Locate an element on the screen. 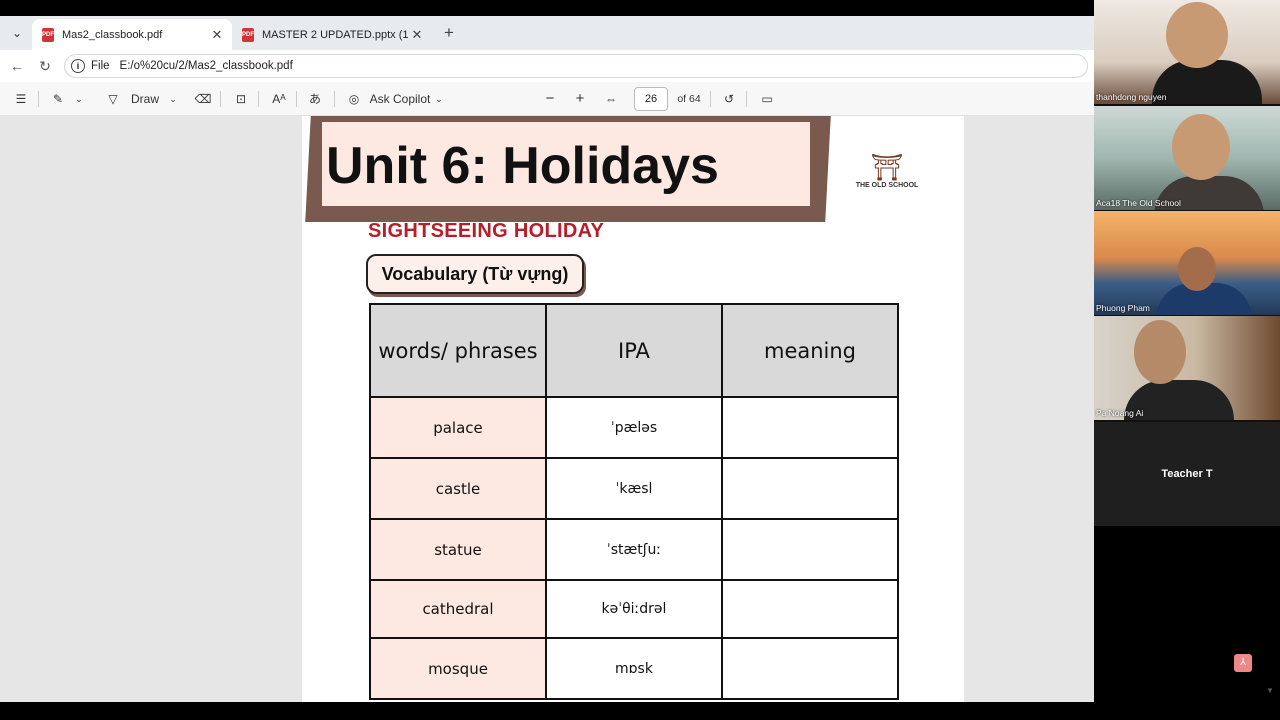  participant-tile: thanhdong nguyen is located at coordinates (1187, 52).